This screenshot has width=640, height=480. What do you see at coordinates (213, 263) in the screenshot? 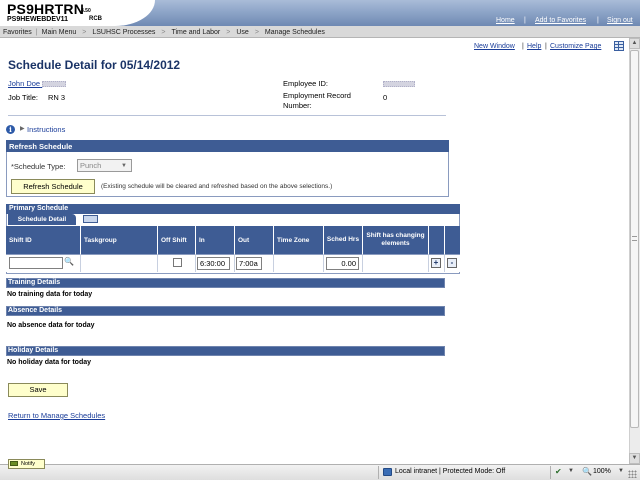
I see `in-time-input: 6:30:00` at bounding box center [213, 263].